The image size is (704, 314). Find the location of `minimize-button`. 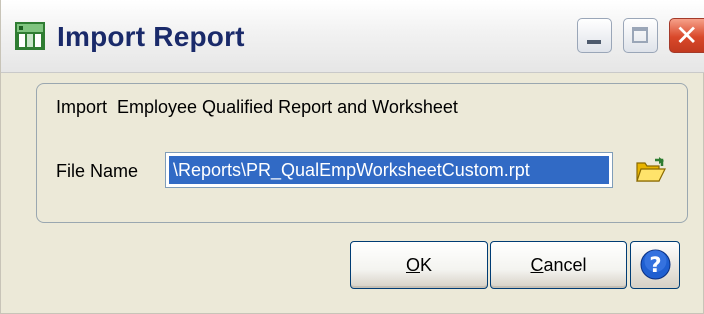

minimize-button is located at coordinates (594, 35).